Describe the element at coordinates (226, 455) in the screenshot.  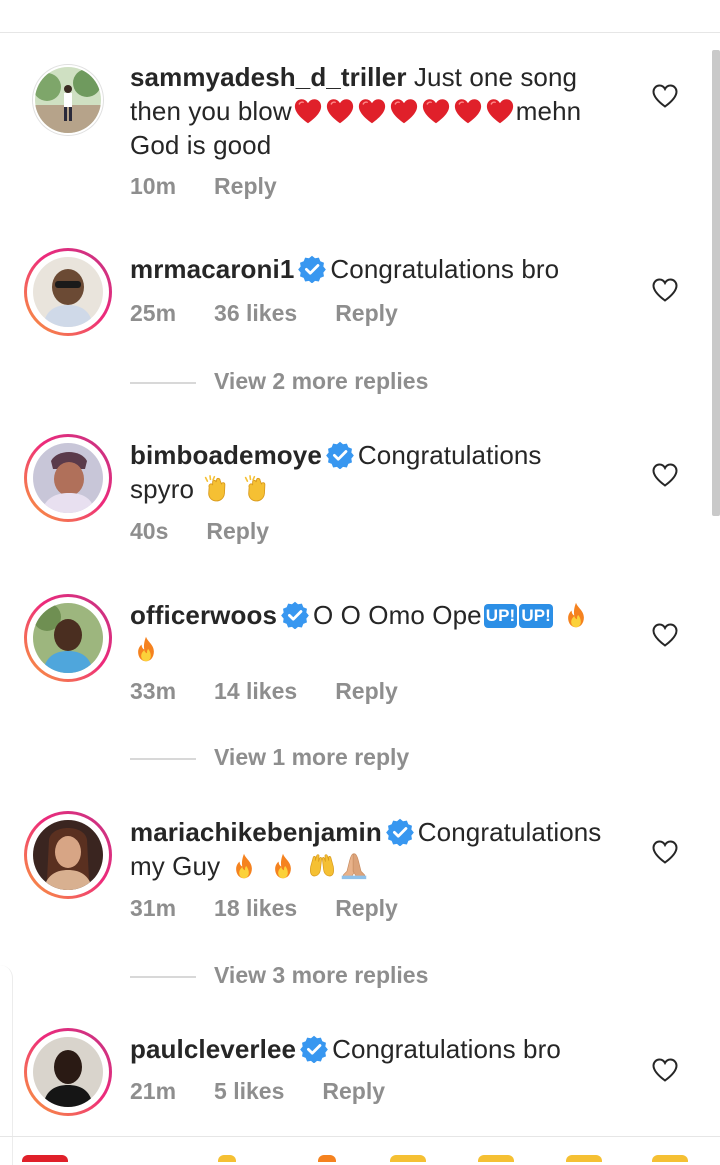
I see `username: bimboademoye` at that location.